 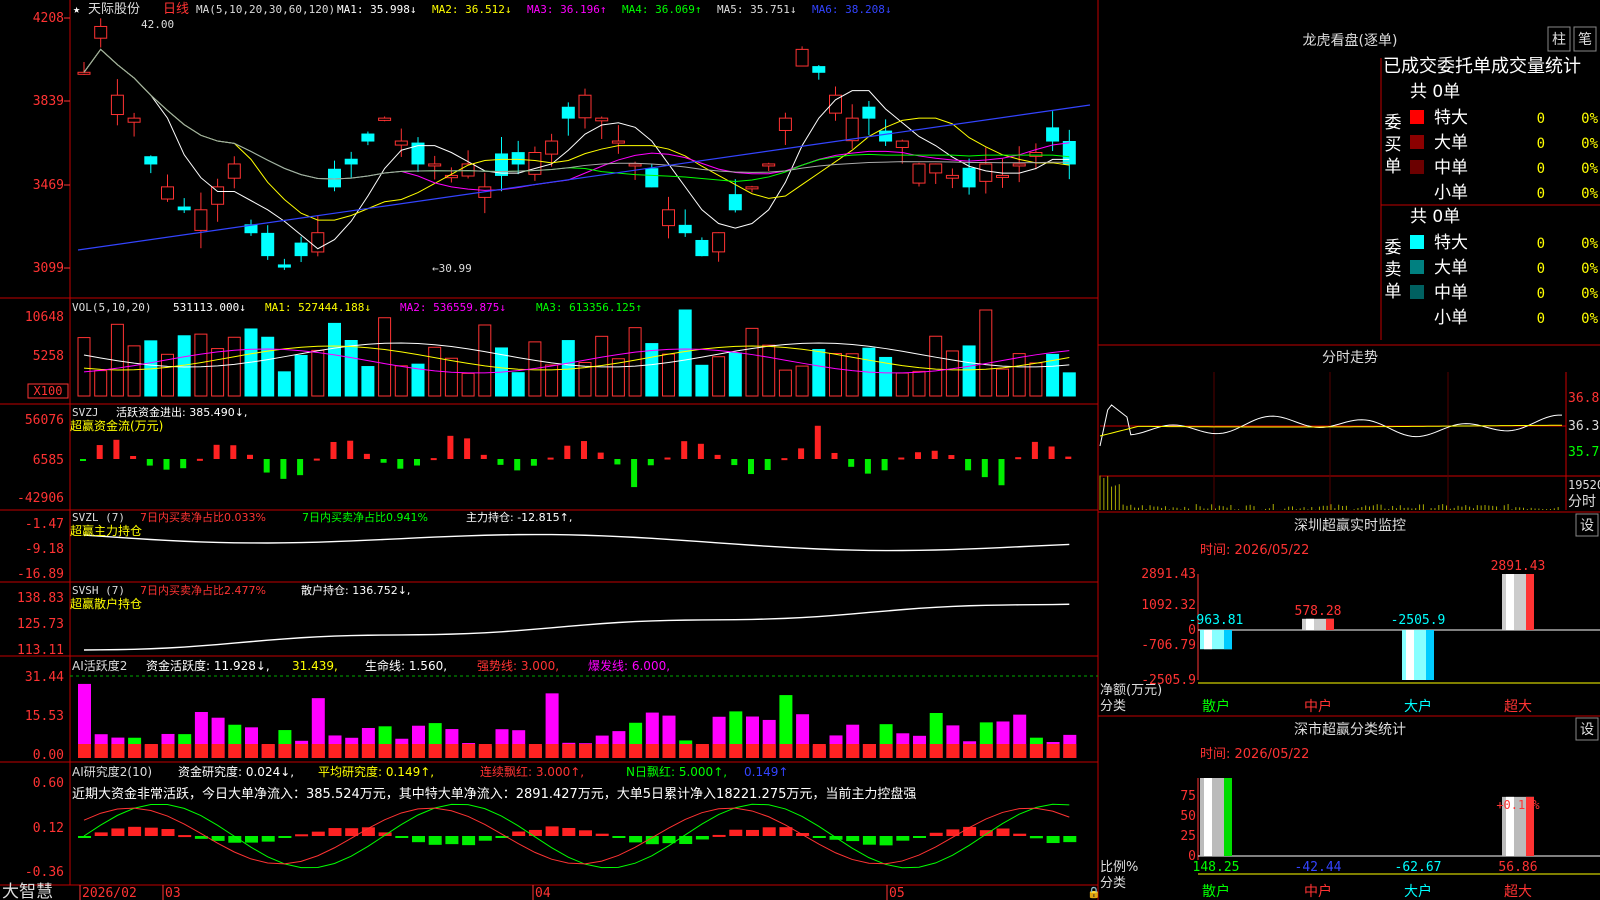 What do you see at coordinates (1418, 620) in the screenshot?
I see `monitor-bar-value: -2505.9` at bounding box center [1418, 620].